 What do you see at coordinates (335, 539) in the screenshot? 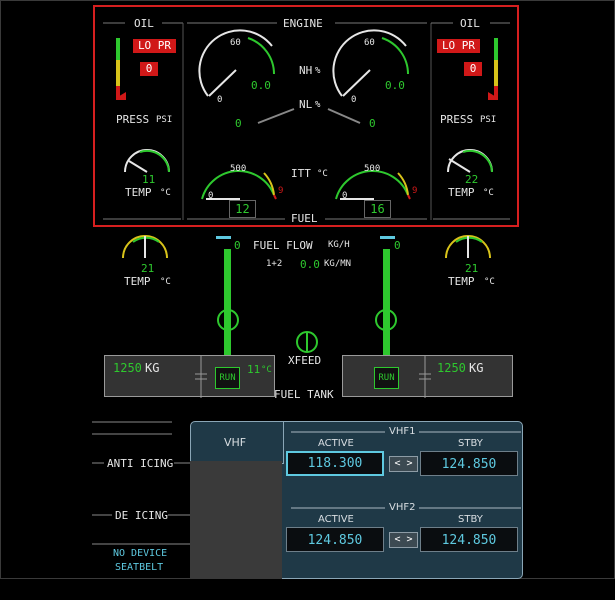
I see `vhf2-active-frequency: 124.850` at bounding box center [335, 539].